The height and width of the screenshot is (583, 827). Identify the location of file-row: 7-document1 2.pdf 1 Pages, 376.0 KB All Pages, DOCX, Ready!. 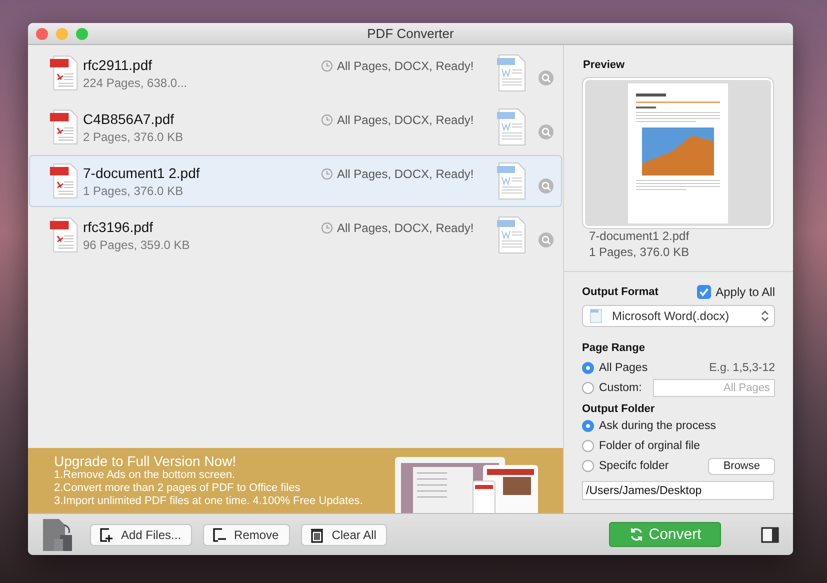
(295, 181).